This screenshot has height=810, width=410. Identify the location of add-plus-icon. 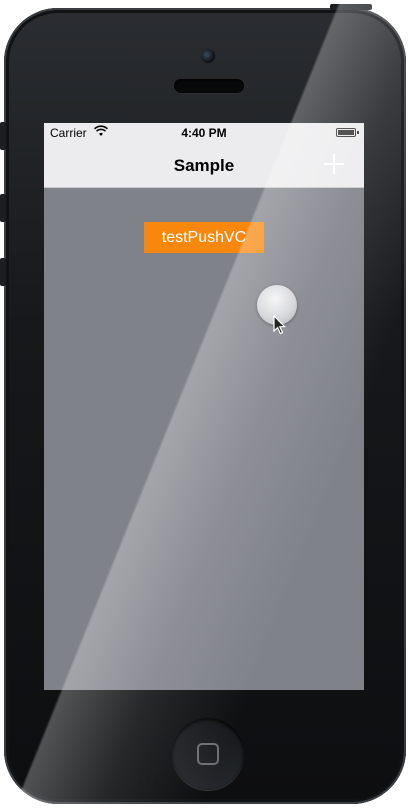
(334, 164).